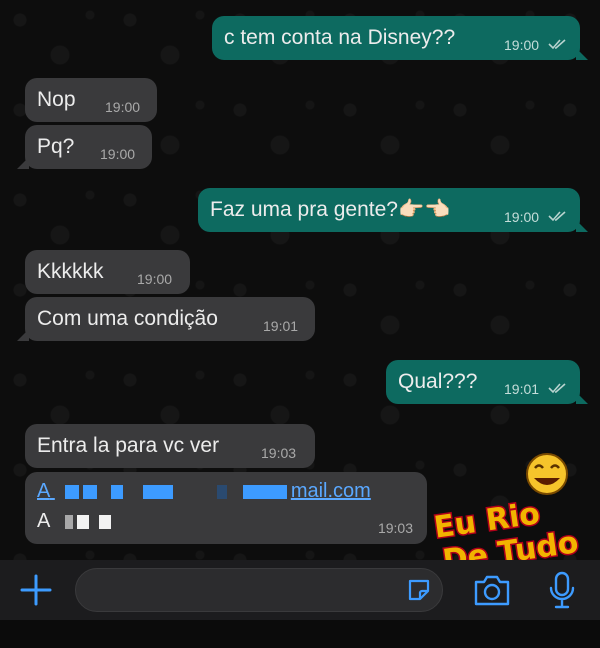 The width and height of the screenshot is (600, 648). What do you see at coordinates (506, 514) in the screenshot?
I see `eu-rio-de-tudo-logo: Eu Rio De Tudo` at bounding box center [506, 514].